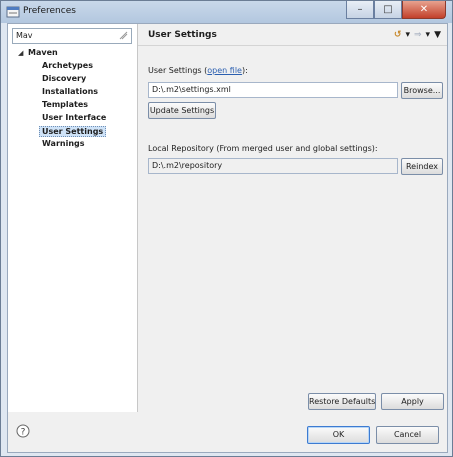 Image resolution: width=453 pixels, height=457 pixels. Describe the element at coordinates (20, 53) in the screenshot. I see `collapse-maven-icon: ◢` at that location.